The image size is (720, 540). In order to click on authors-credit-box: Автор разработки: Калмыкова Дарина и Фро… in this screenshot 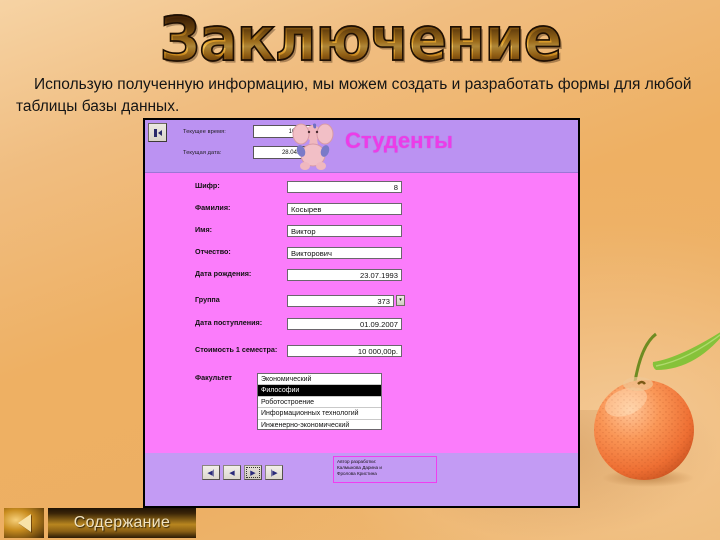, I will do `click(385, 469)`.